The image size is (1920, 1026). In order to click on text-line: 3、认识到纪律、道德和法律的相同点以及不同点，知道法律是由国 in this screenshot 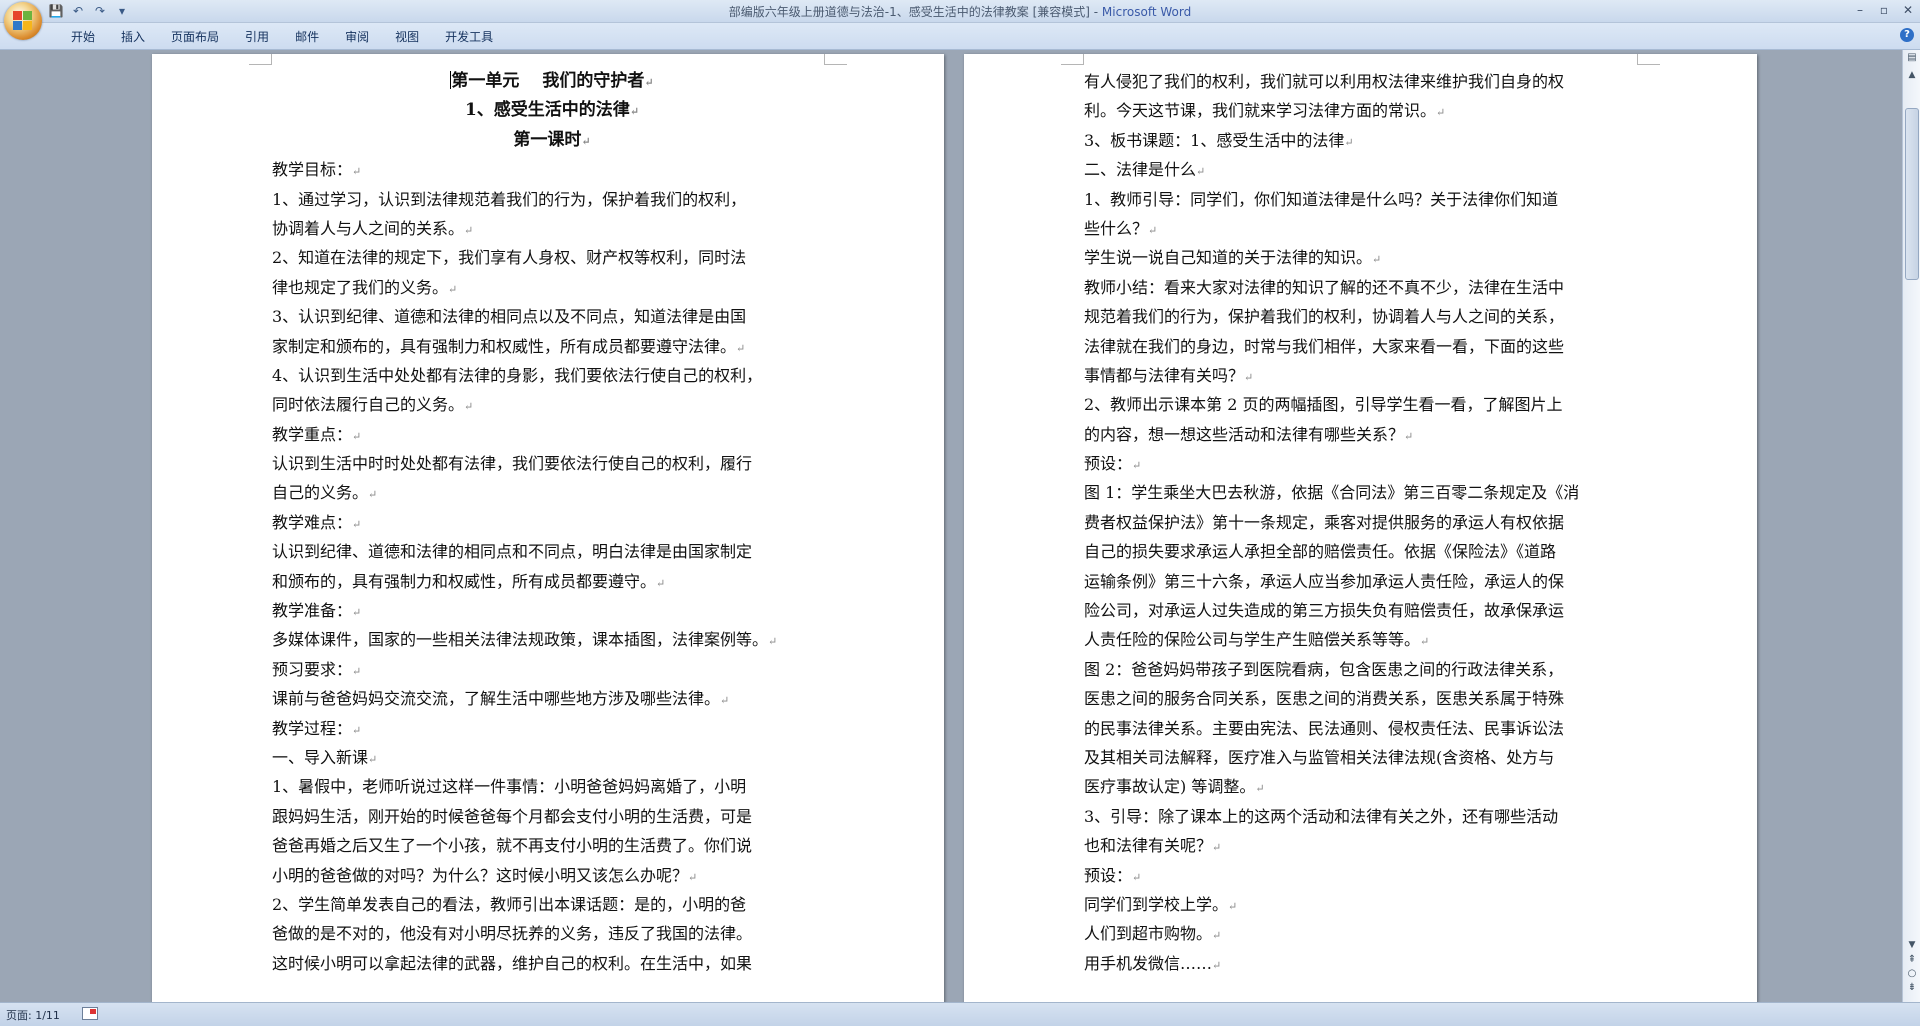, I will do `click(552, 316)`.